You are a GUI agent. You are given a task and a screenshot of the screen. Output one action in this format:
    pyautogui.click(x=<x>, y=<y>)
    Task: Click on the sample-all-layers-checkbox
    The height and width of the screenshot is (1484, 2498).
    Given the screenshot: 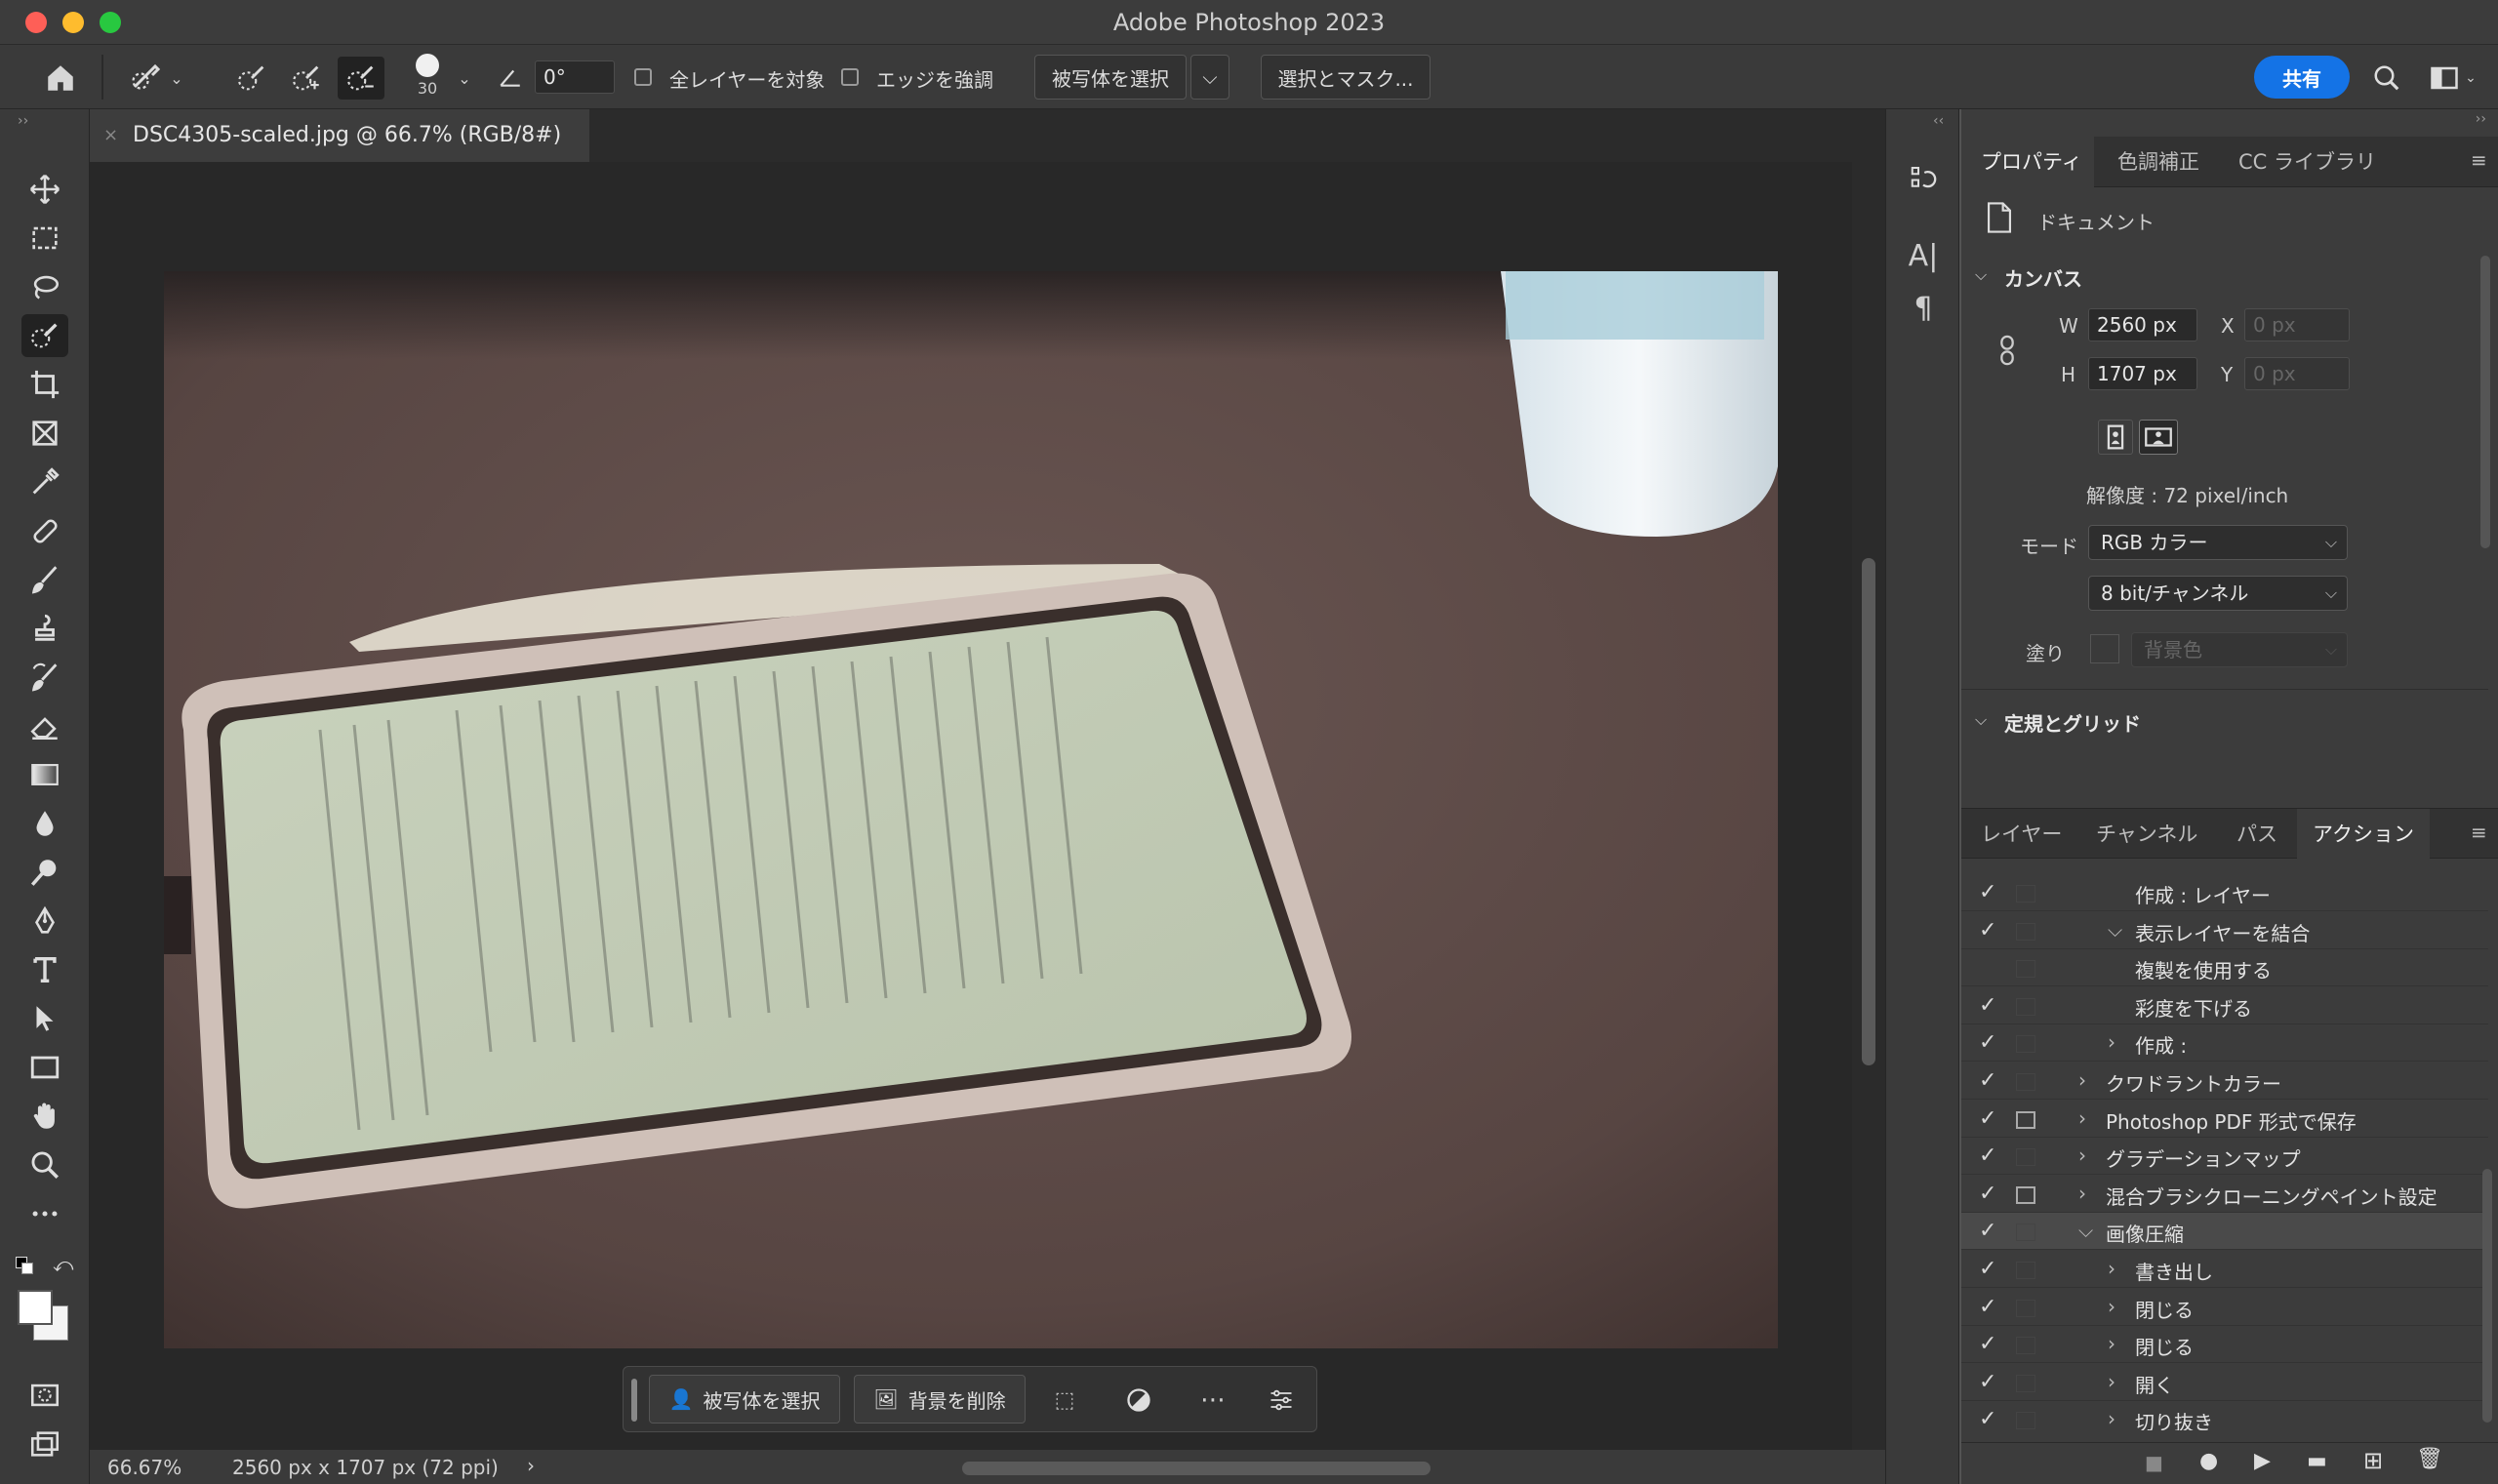 What is the action you would take?
    pyautogui.click(x=643, y=77)
    